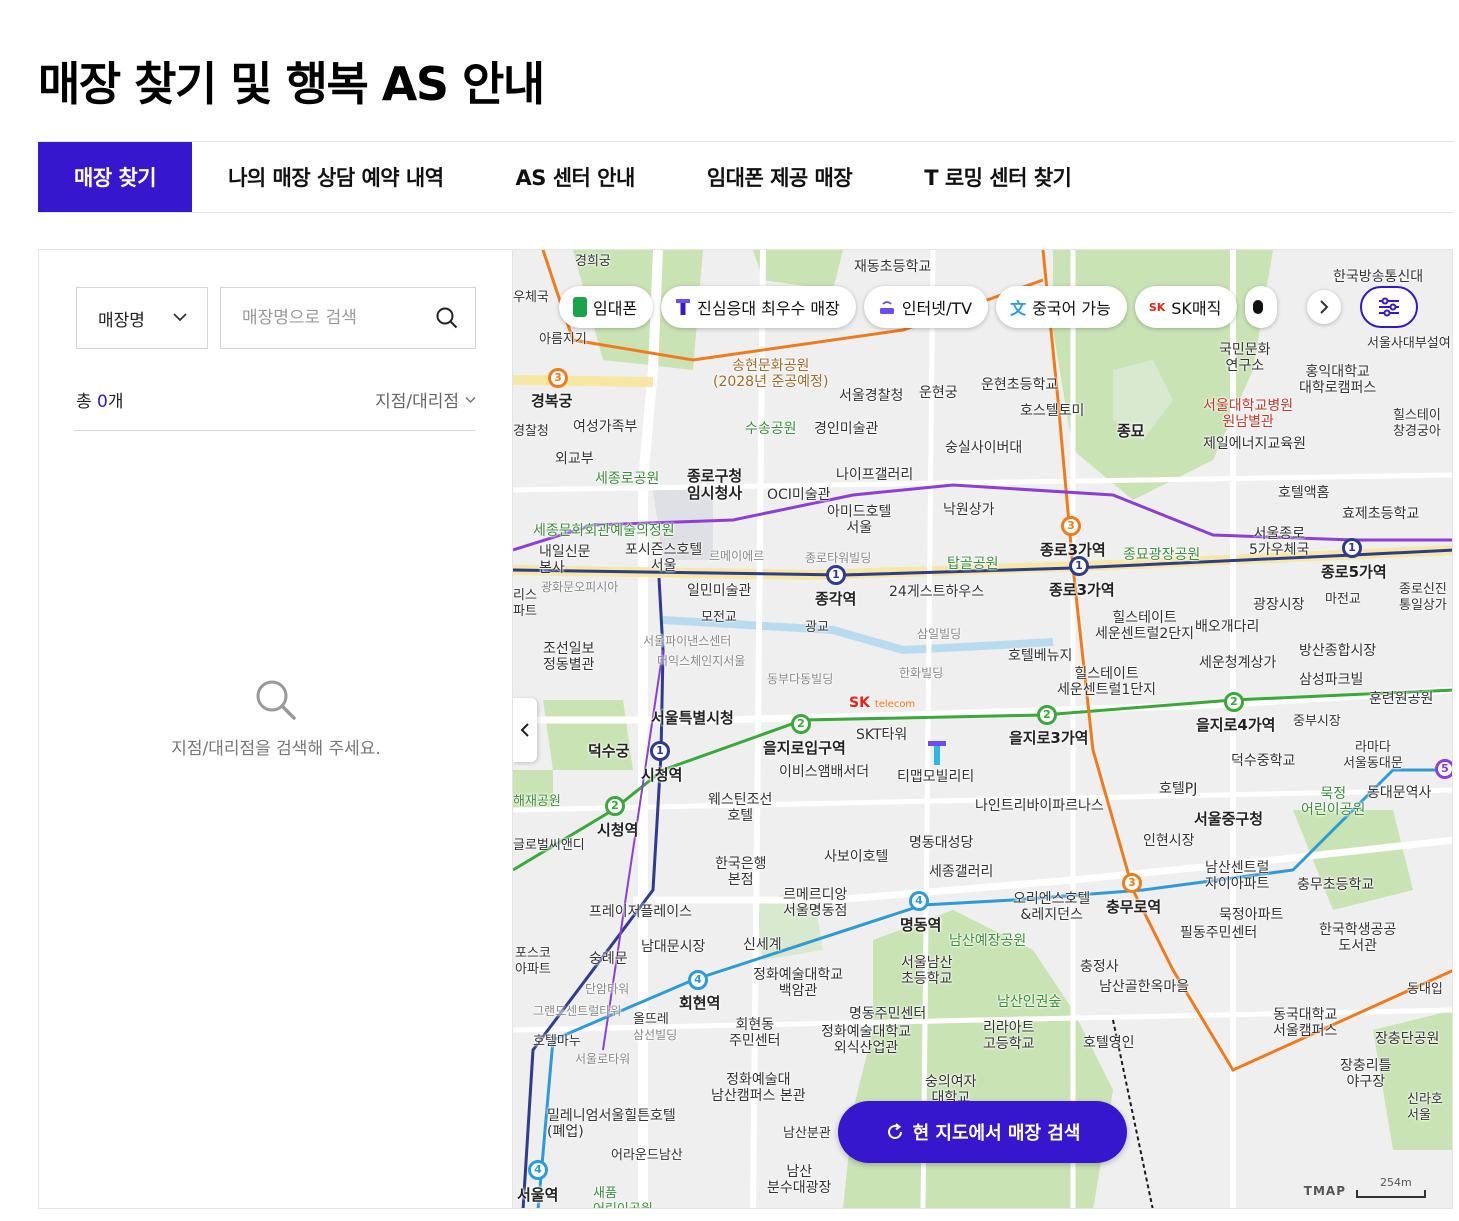  Describe the element at coordinates (799, 1180) in the screenshot. I see `map-label: 남산 분수대광장` at that location.